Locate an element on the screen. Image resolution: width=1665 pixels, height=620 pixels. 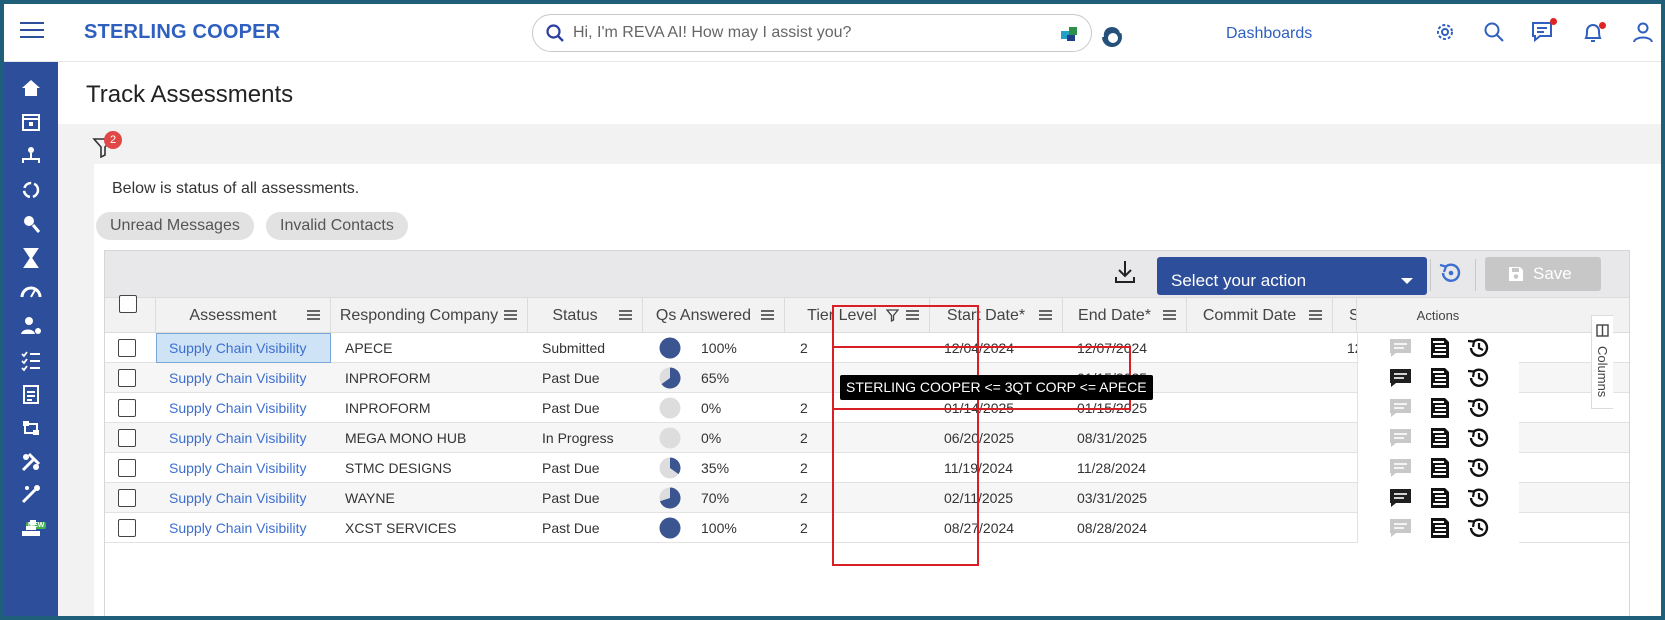
clipboard-icon is located at coordinates (31, 394).